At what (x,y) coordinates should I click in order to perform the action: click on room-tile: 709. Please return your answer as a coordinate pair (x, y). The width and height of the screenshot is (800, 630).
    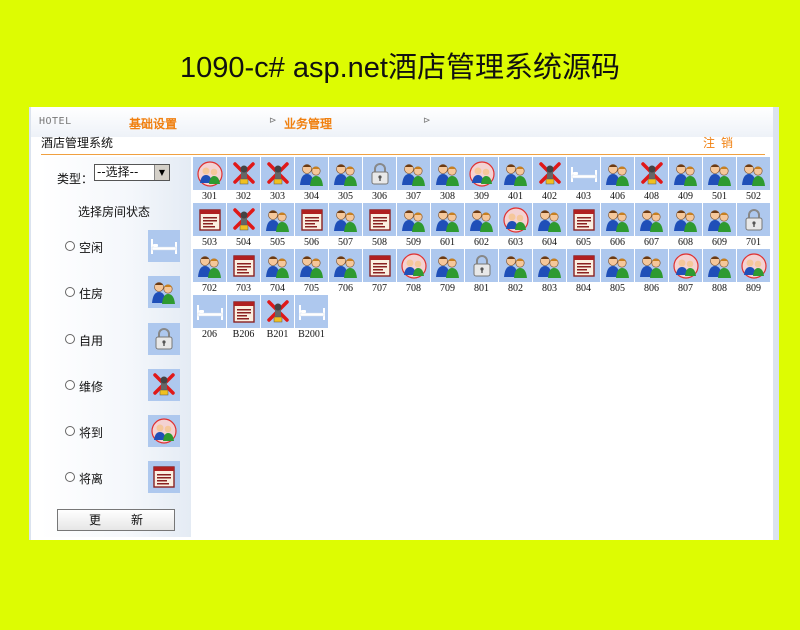
    Looking at the image, I should click on (447, 272).